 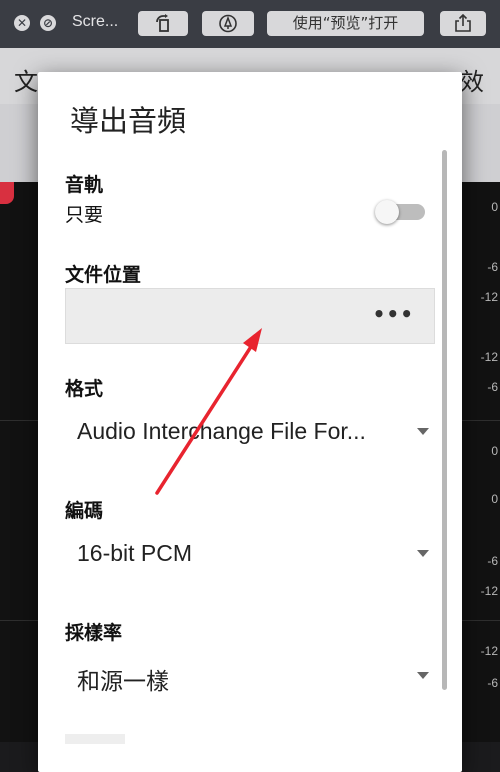 What do you see at coordinates (252, 340) in the screenshot?
I see `annotation-arrow-head` at bounding box center [252, 340].